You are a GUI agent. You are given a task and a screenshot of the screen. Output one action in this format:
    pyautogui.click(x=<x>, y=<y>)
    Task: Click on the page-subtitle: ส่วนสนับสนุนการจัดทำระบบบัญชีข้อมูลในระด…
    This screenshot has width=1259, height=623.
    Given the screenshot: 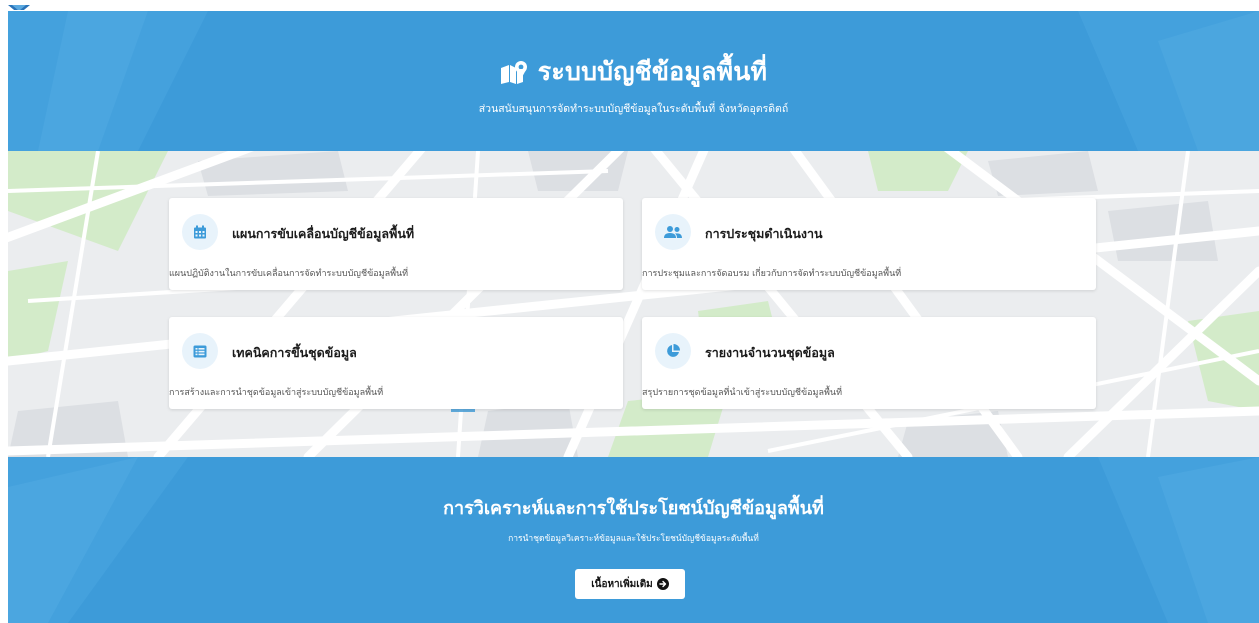 What is the action you would take?
    pyautogui.click(x=633, y=109)
    